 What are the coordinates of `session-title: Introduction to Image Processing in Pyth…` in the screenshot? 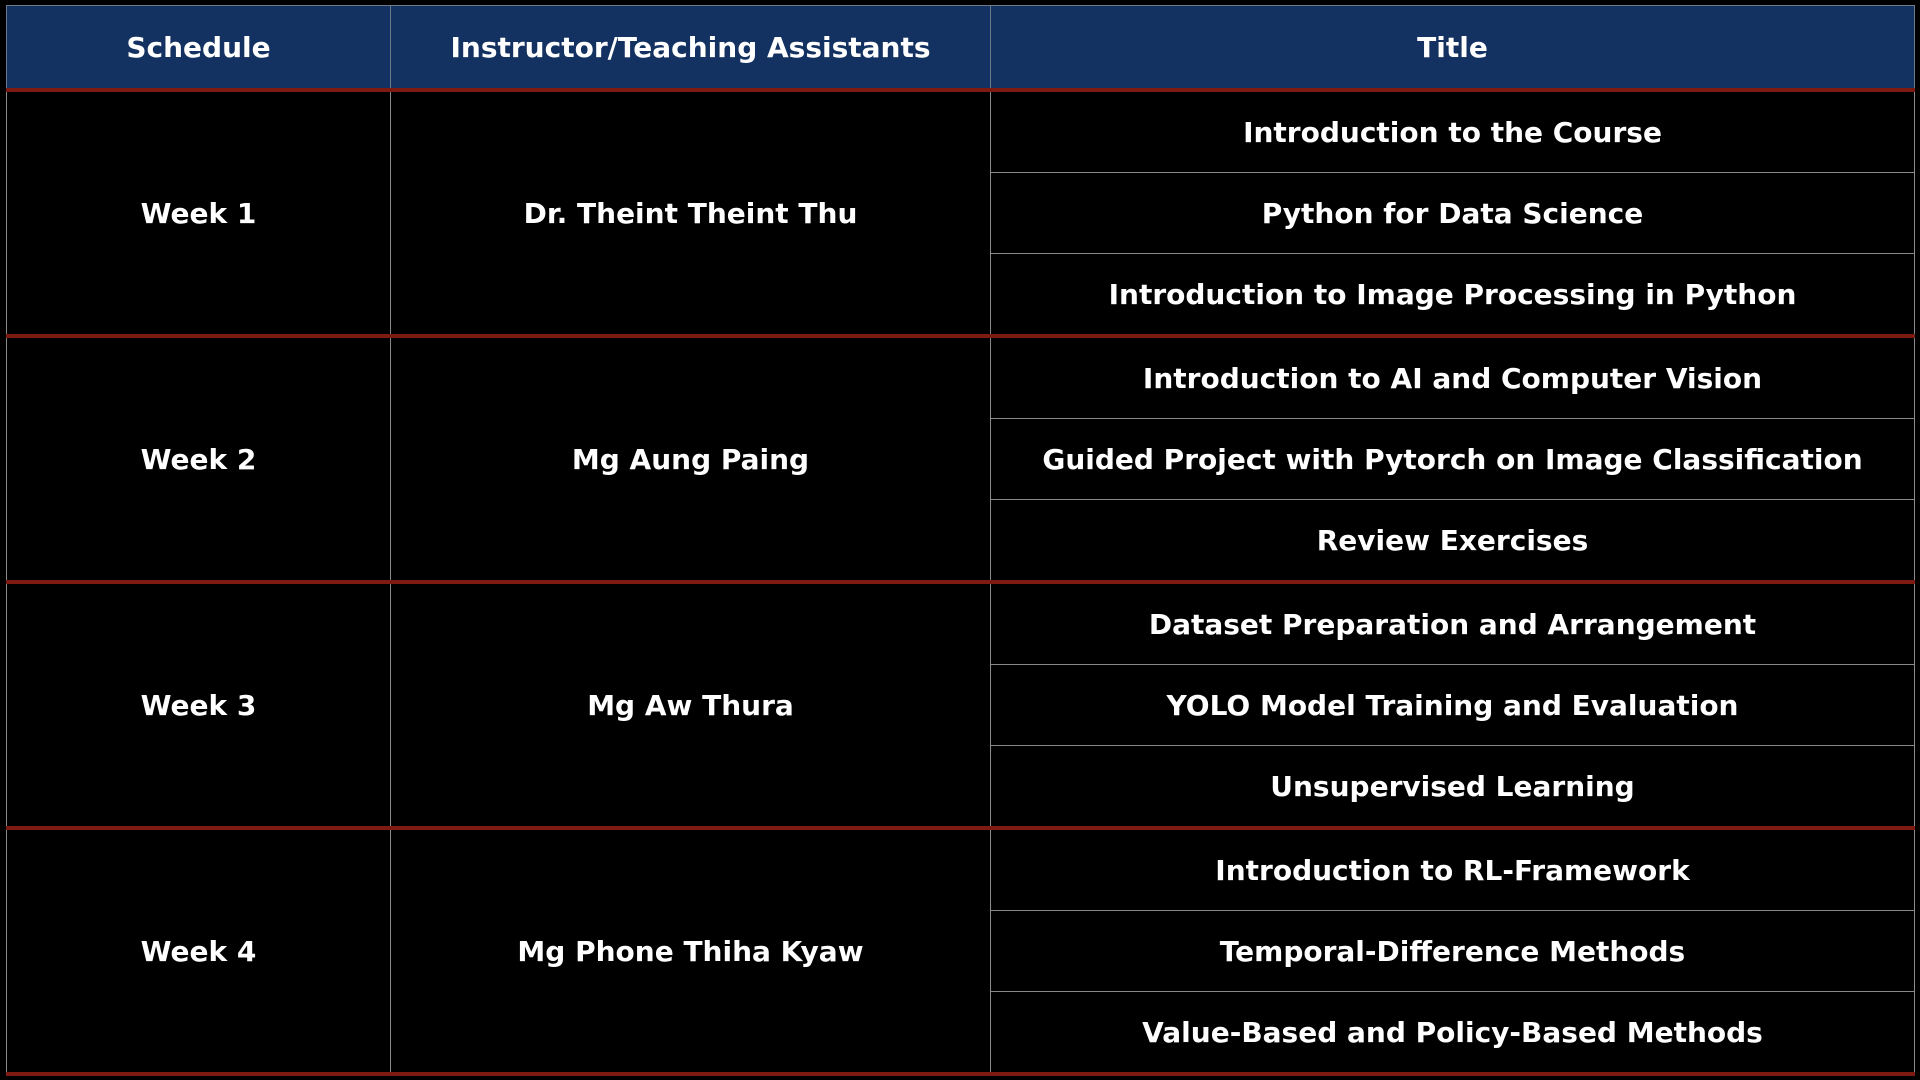 It's located at (1452, 295).